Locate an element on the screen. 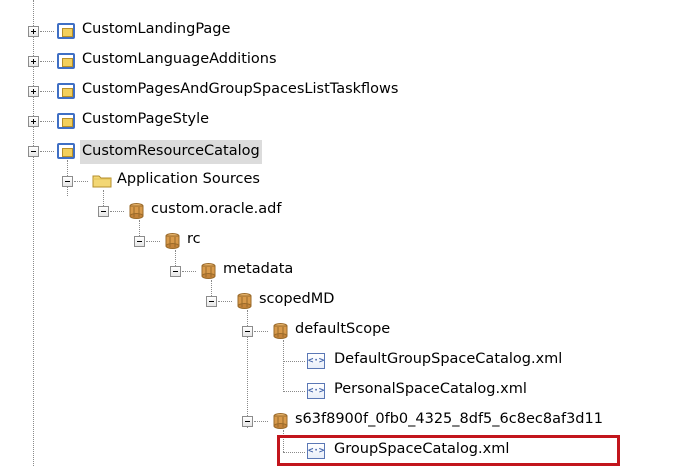 Image resolution: width=675 pixels, height=466 pixels. tree-node-label: Application Sources is located at coordinates (188, 179).